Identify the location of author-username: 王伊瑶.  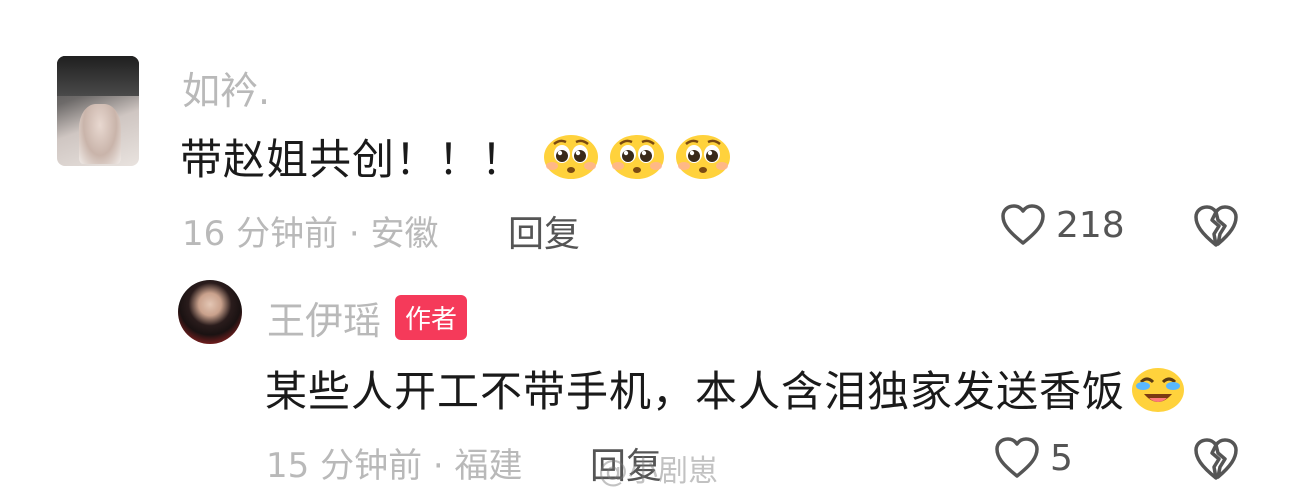
(324, 317).